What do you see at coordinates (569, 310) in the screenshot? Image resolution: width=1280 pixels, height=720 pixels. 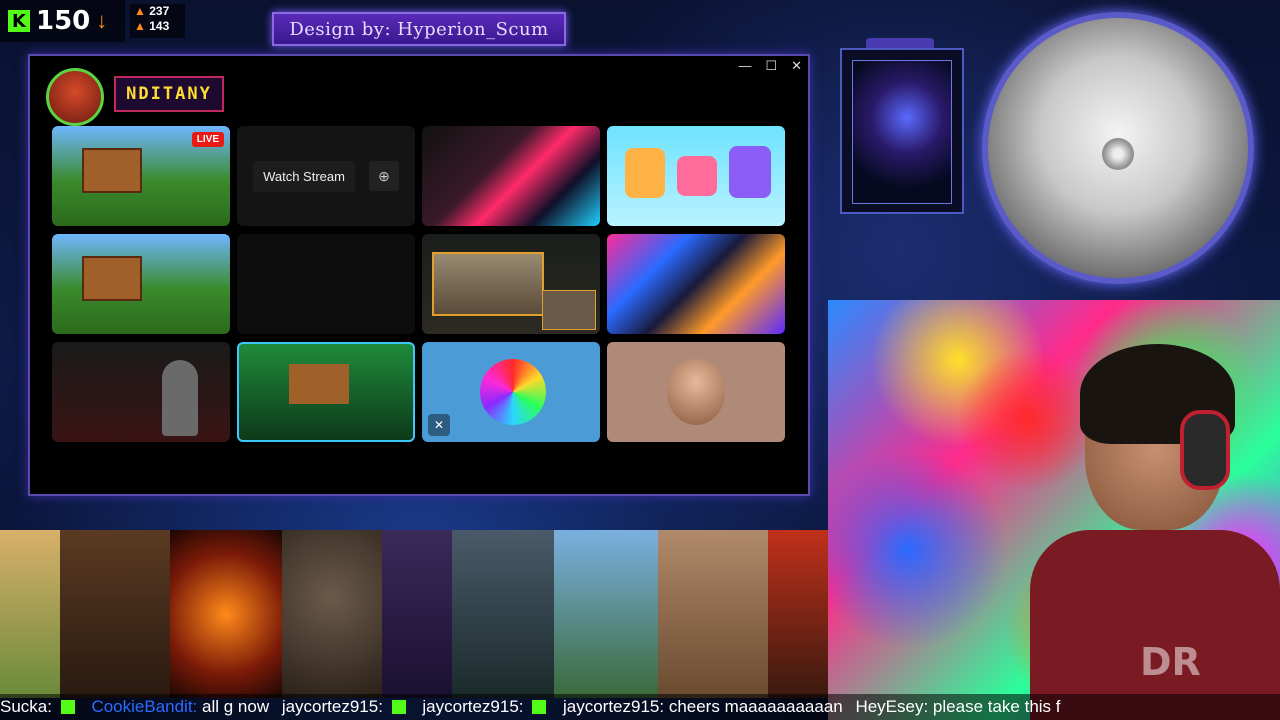 I see `thumbnail-webcam` at bounding box center [569, 310].